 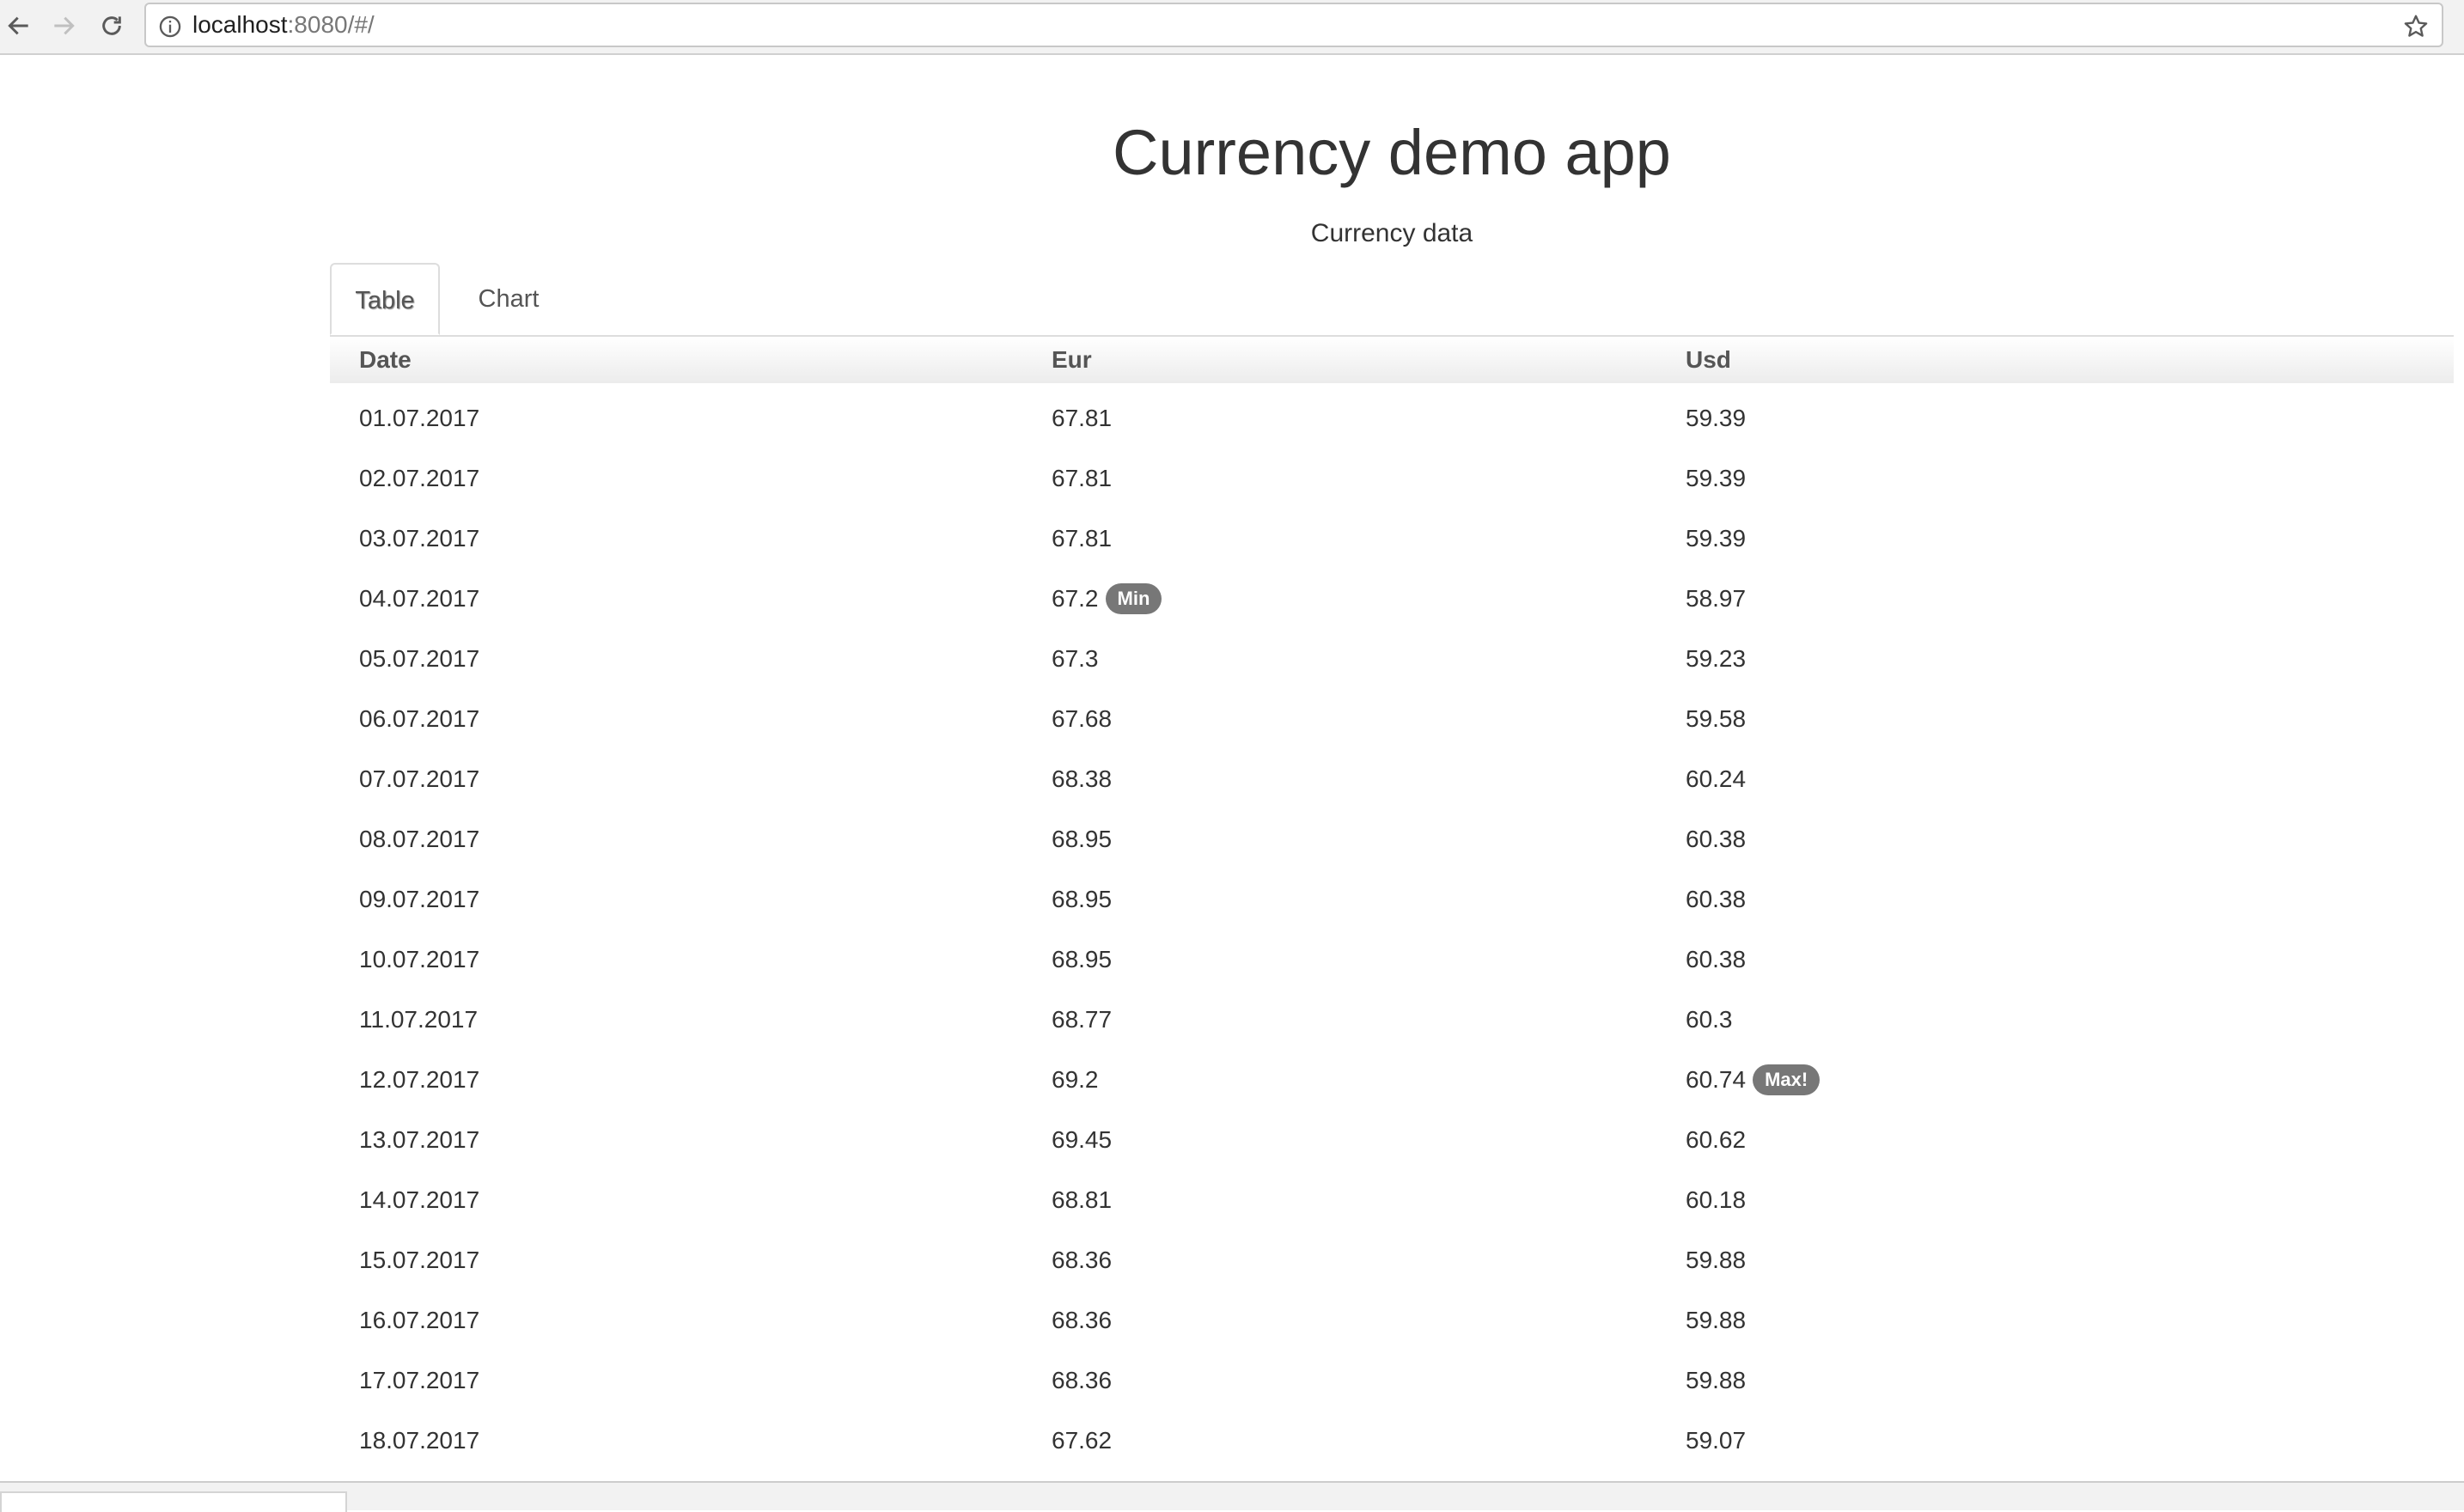 I want to click on table-row: 11.07.2017 68.77 60.3, so click(x=1392, y=1015).